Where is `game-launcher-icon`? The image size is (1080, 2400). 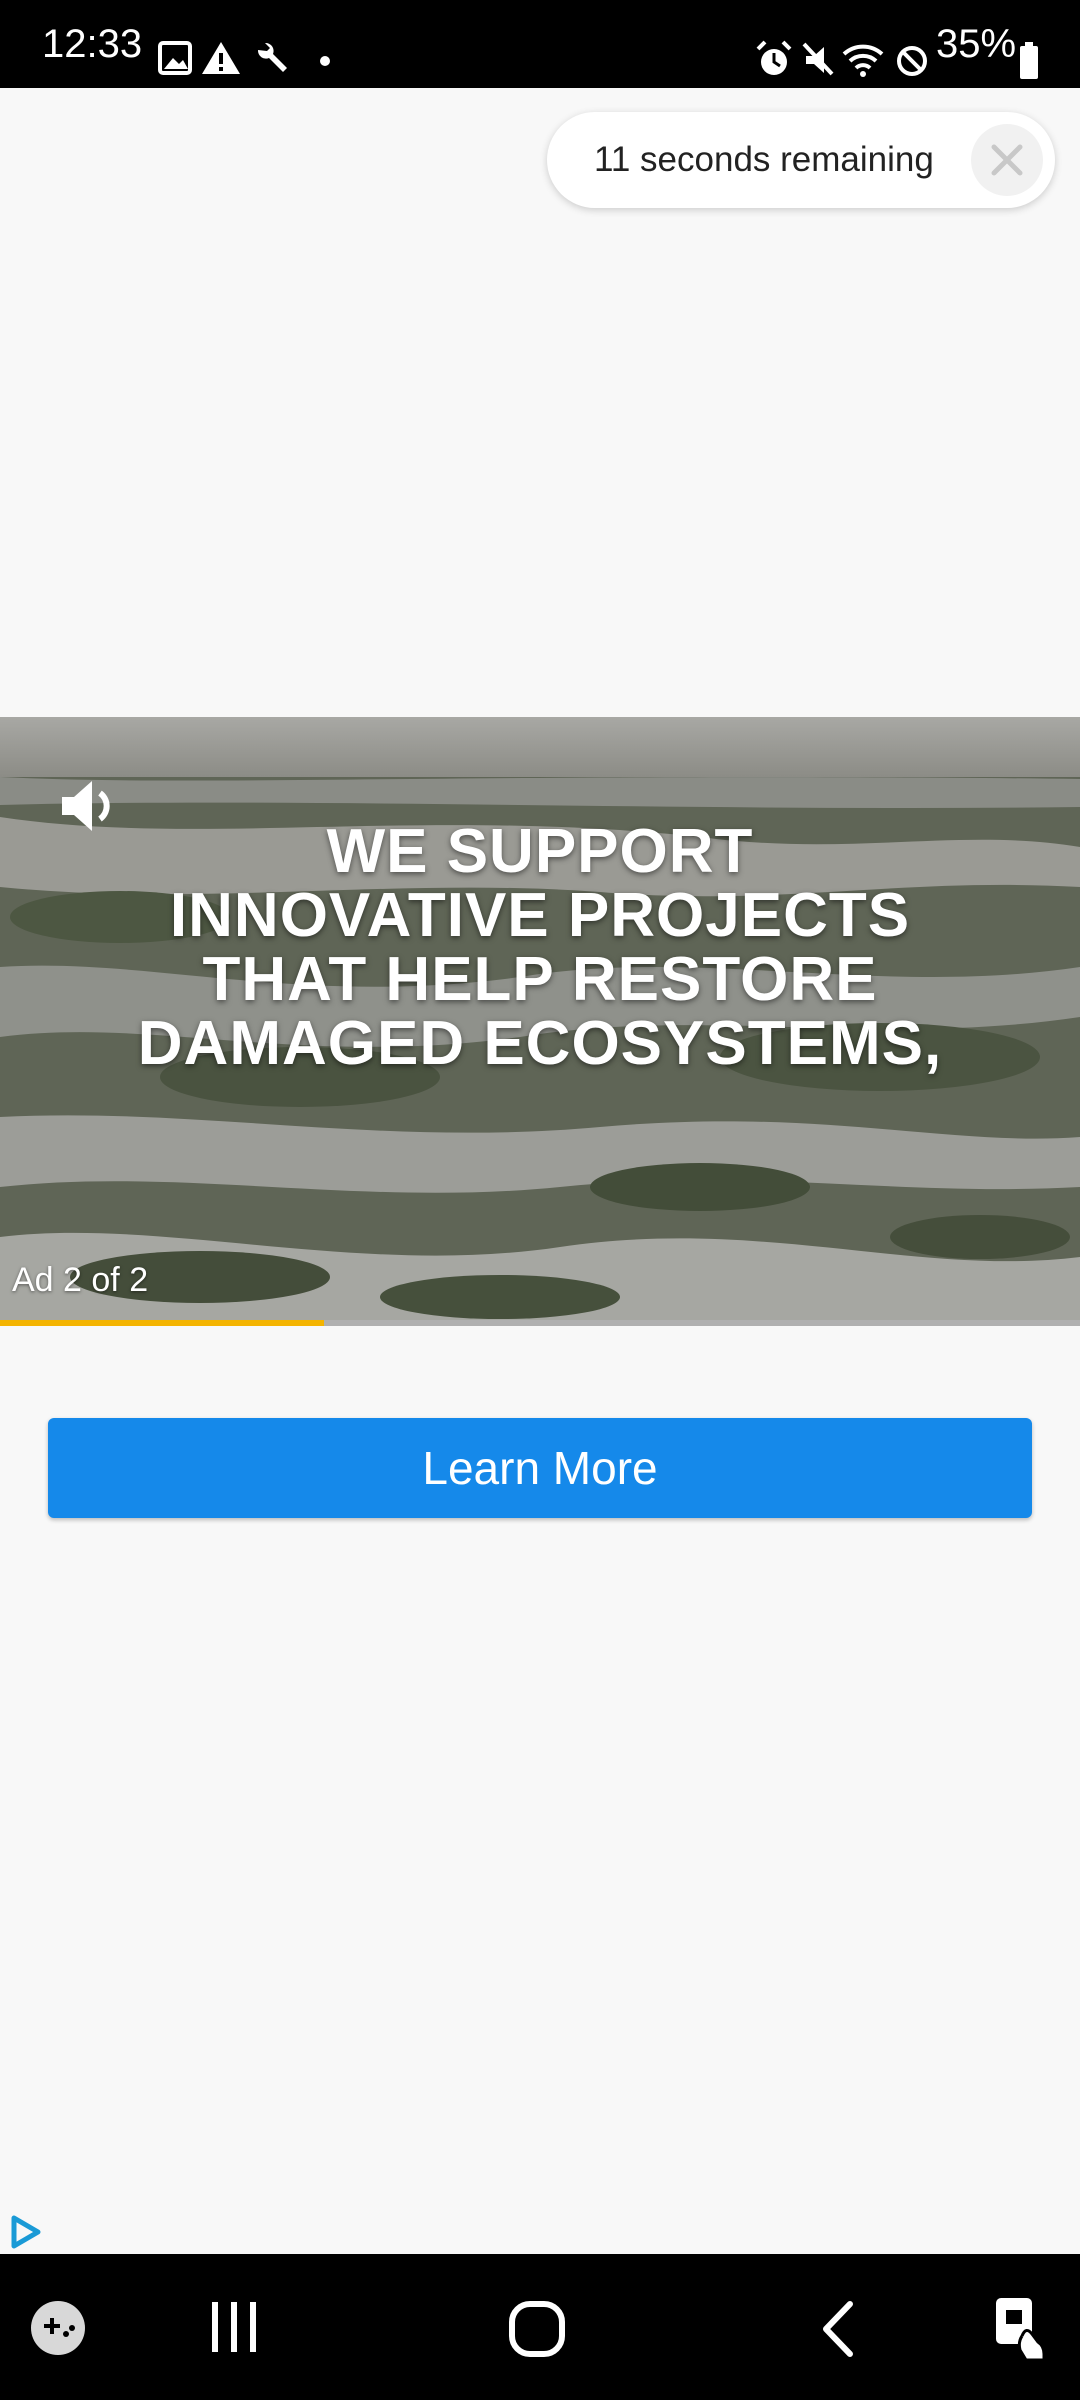
game-launcher-icon is located at coordinates (58, 2328).